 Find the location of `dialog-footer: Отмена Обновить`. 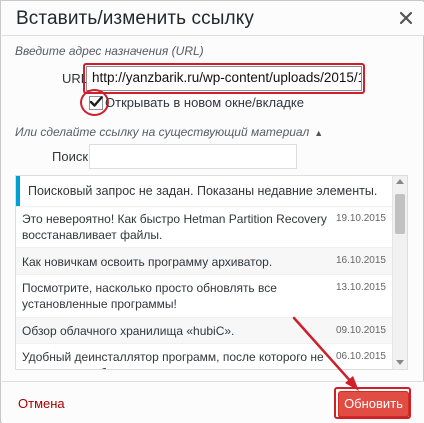

dialog-footer: Отмена Обновить is located at coordinates (213, 402).